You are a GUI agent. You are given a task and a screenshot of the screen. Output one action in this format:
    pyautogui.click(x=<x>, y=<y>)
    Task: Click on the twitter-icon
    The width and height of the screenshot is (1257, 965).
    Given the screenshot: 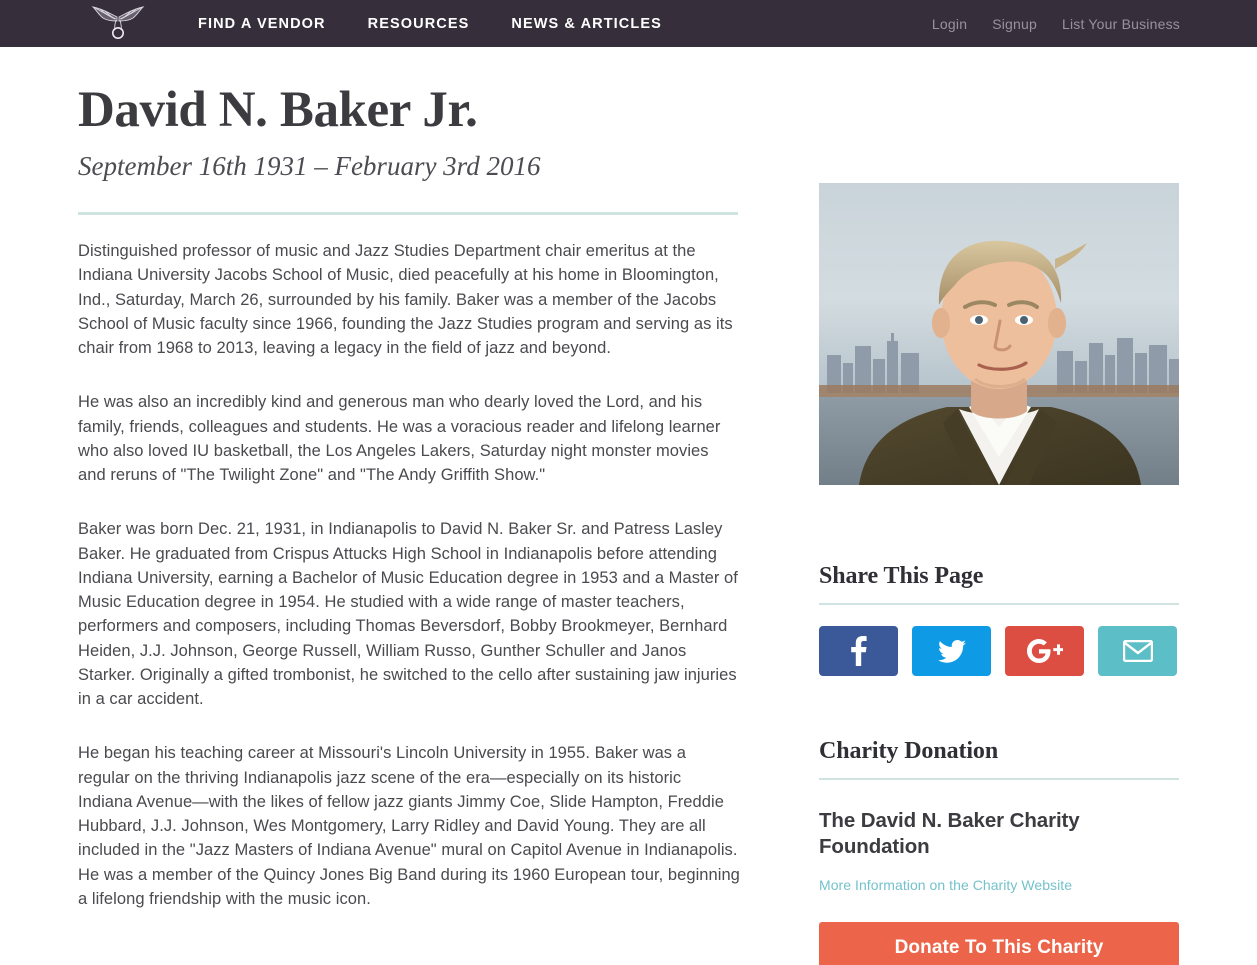 What is the action you would take?
    pyautogui.click(x=951, y=651)
    